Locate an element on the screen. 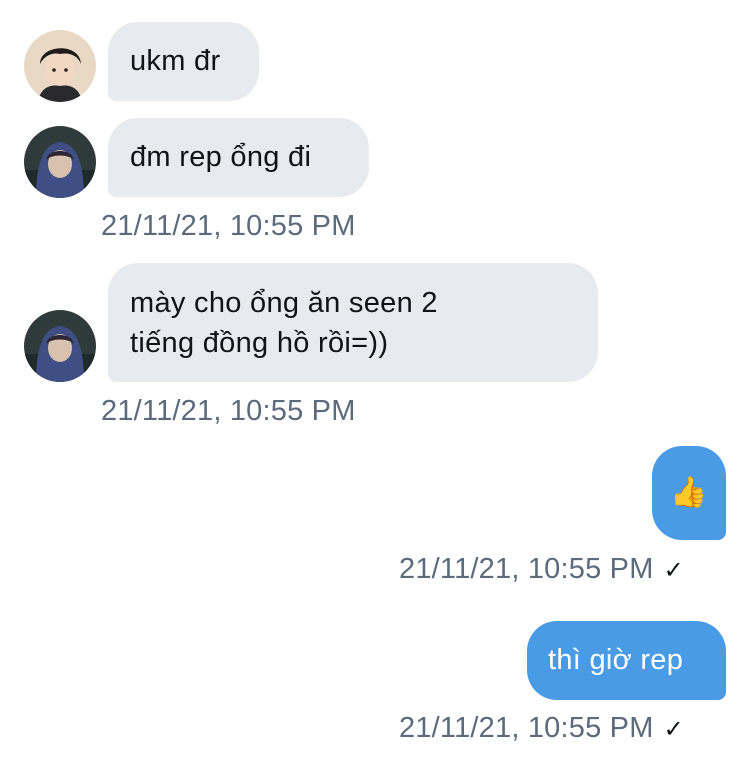 The width and height of the screenshot is (750, 784). message-bubble: ukm đr is located at coordinates (183, 61).